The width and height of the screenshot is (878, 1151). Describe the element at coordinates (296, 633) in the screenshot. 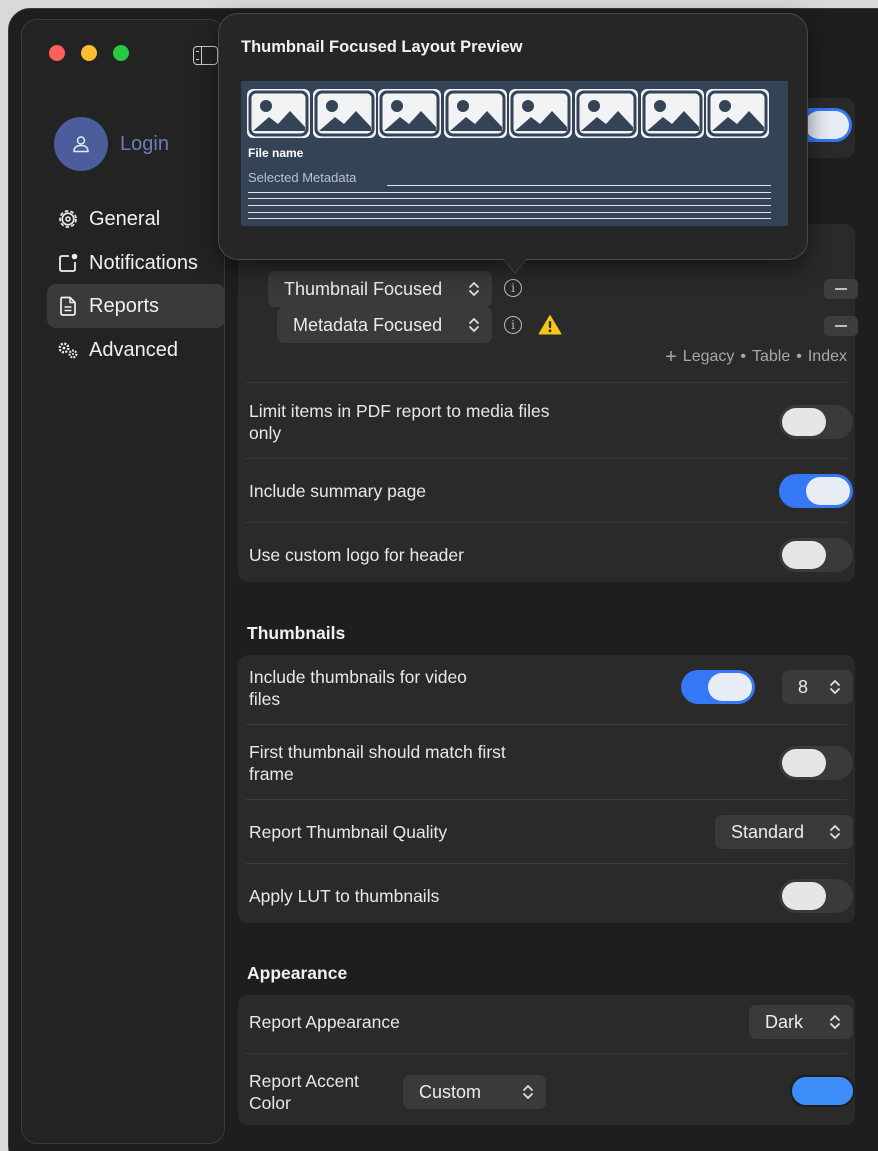

I see `thumbnails-section-title: Thumbnails` at that location.